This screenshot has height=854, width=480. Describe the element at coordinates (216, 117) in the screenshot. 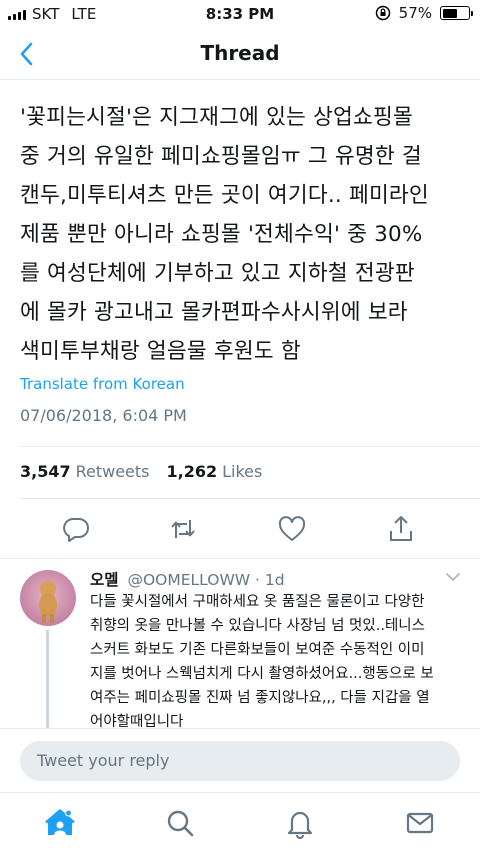

I see `tweet-line: '꽃피는시절'은 지그재그에 있는 상업쇼핑몰` at that location.